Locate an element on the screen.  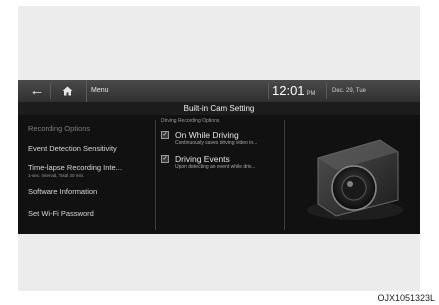
option-label: Driving Events is located at coordinates (202, 159).